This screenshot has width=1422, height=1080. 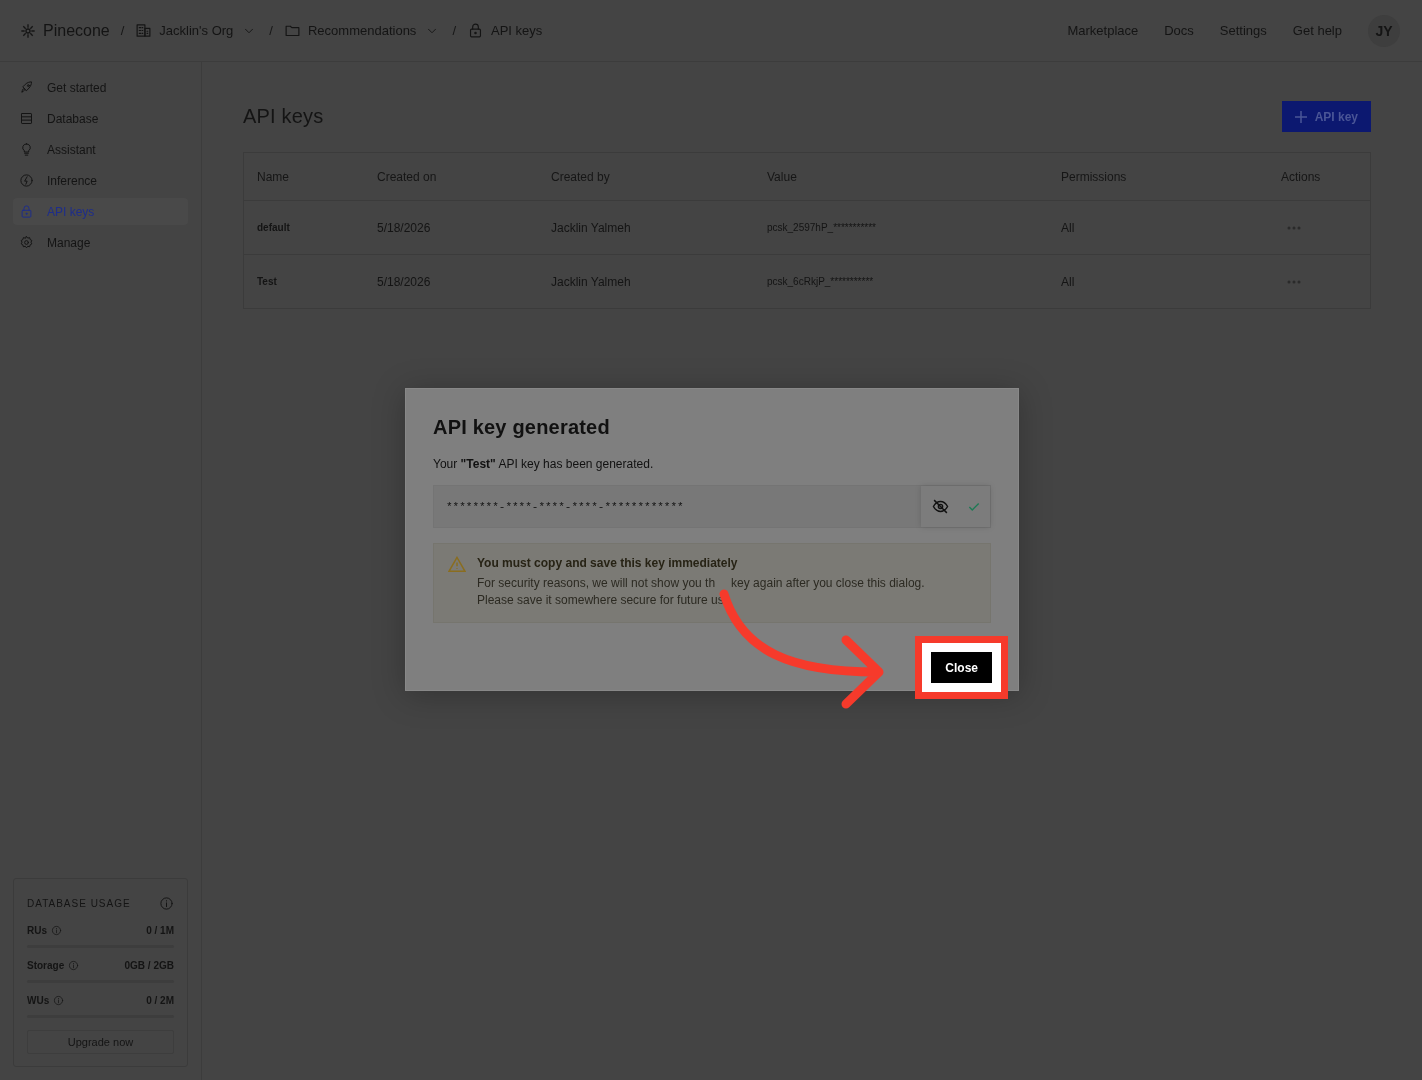 What do you see at coordinates (144, 30) in the screenshot?
I see `building-icon` at bounding box center [144, 30].